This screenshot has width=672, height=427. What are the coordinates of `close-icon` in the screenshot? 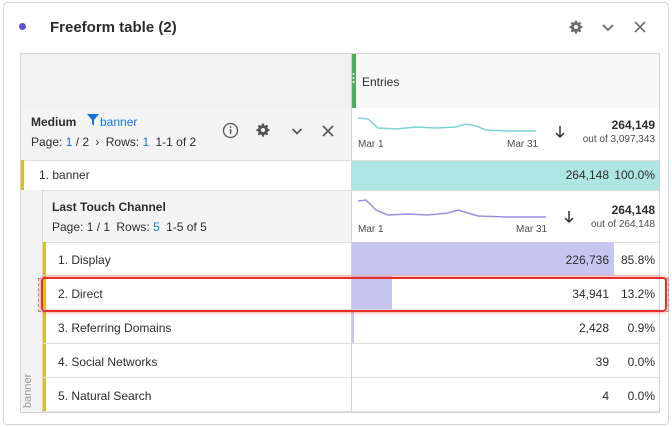 It's located at (640, 27).